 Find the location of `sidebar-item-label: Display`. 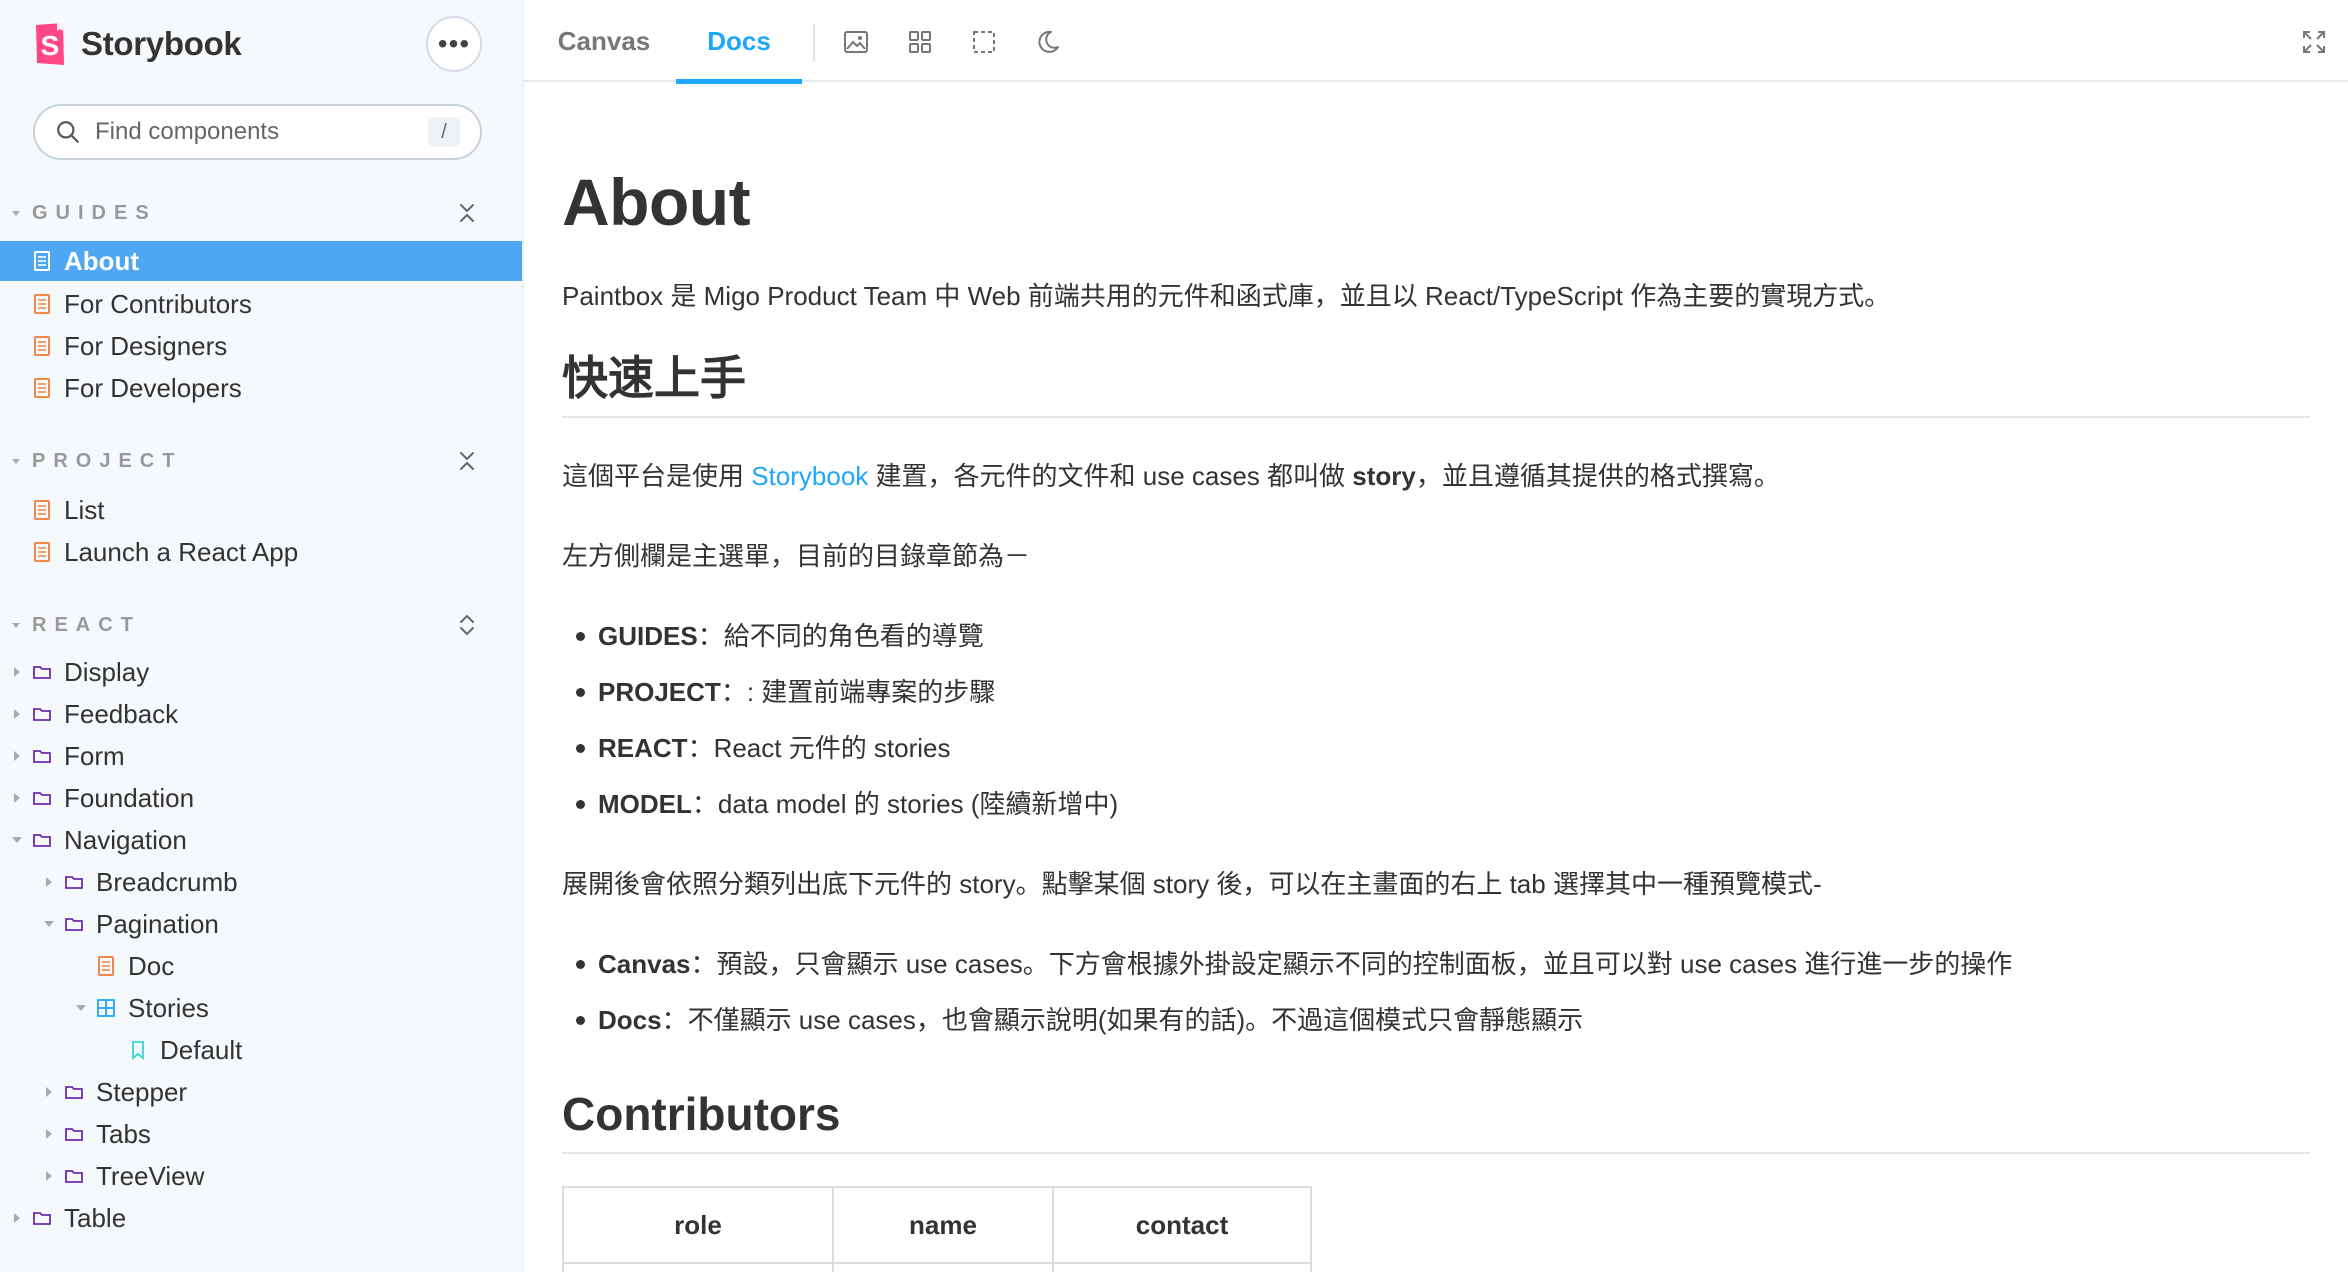

sidebar-item-label: Display is located at coordinates (107, 671).